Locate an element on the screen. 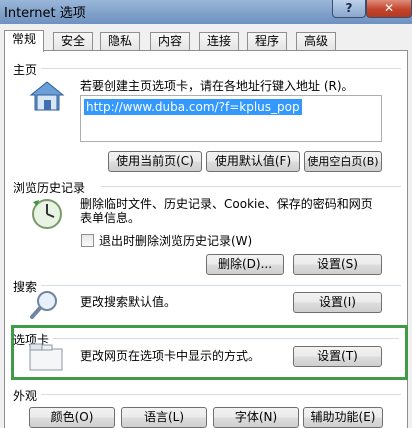  tabs-description: 更改网页在选项卡中显示的方式。 is located at coordinates (170, 356).